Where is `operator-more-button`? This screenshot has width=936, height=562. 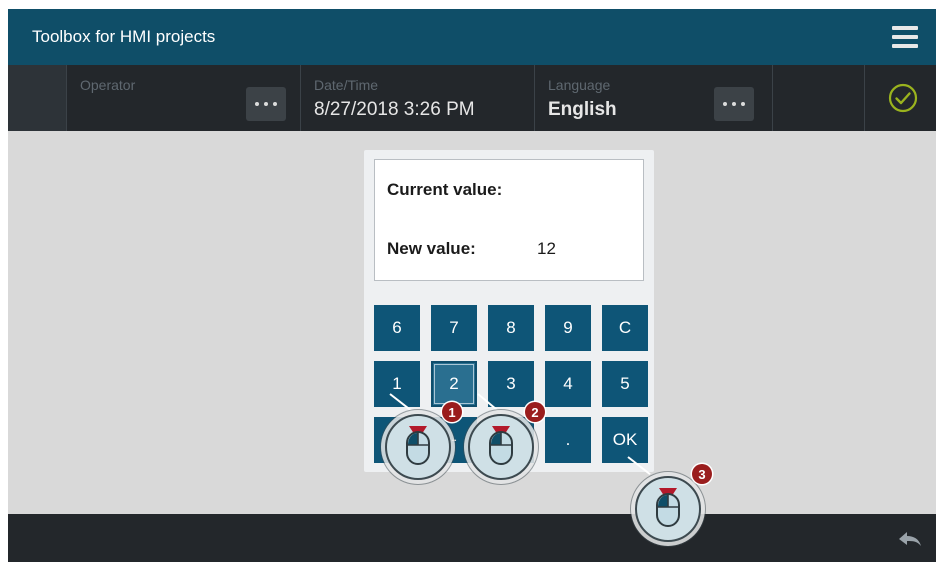 operator-more-button is located at coordinates (266, 104).